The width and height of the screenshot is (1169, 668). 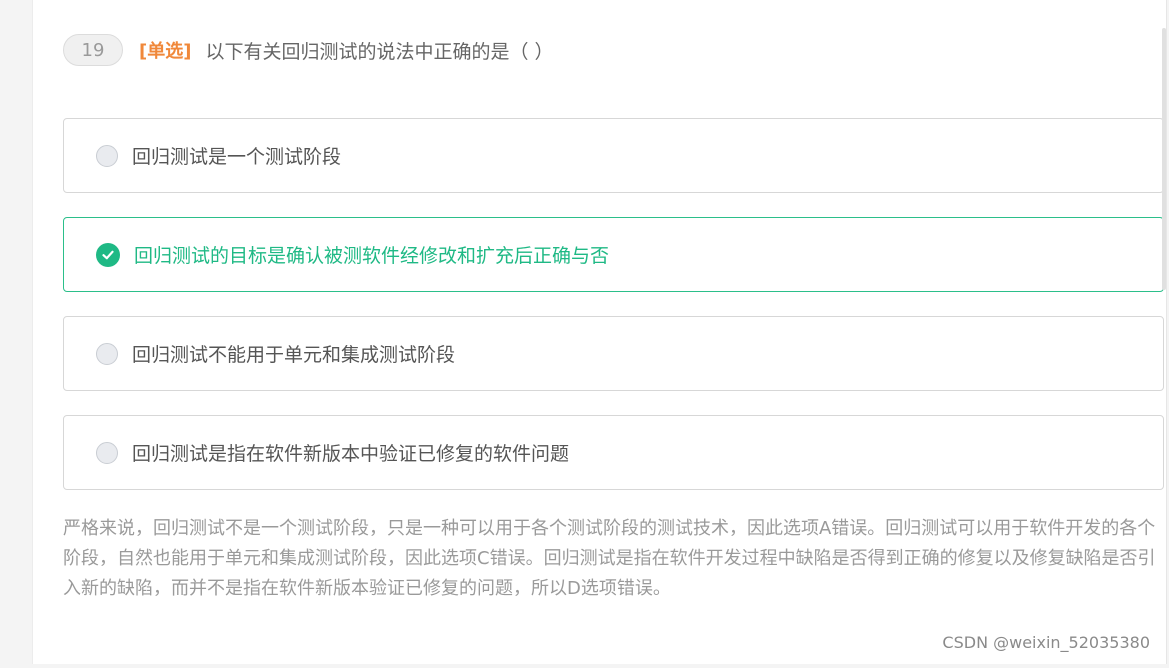 What do you see at coordinates (294, 355) in the screenshot?
I see `option-label: 回归测试不能用于单元和集成测试阶段` at bounding box center [294, 355].